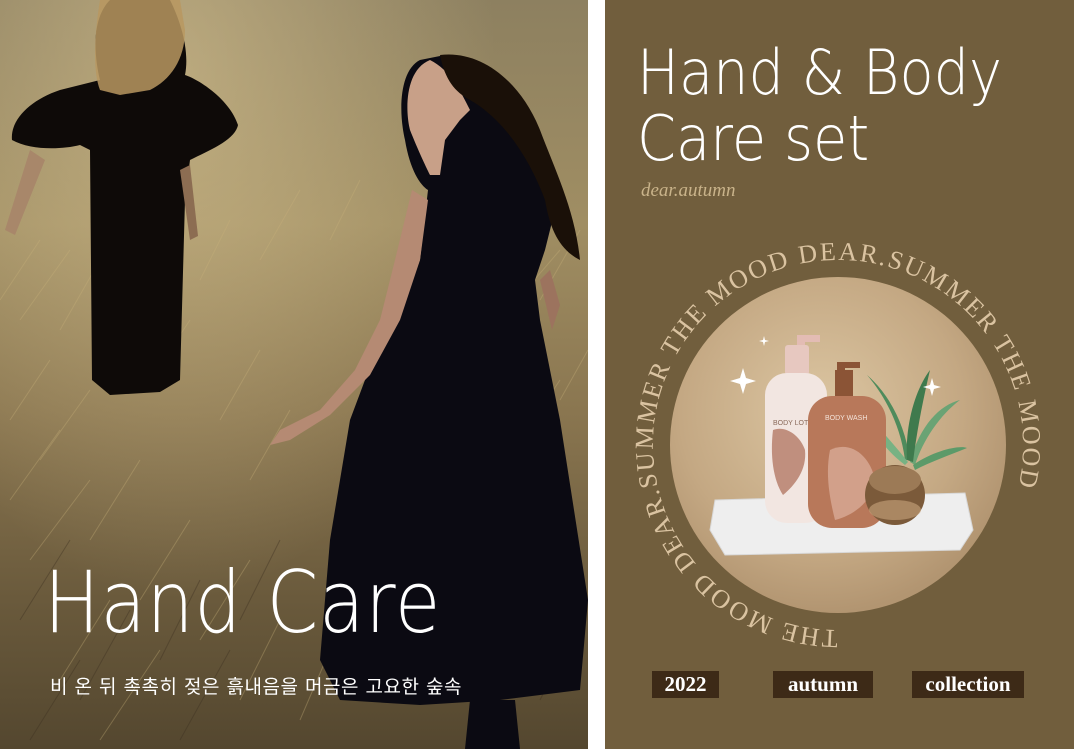 This screenshot has height=749, width=1074. What do you see at coordinates (688, 190) in the screenshot?
I see `poster-tagline: dear.autumn` at bounding box center [688, 190].